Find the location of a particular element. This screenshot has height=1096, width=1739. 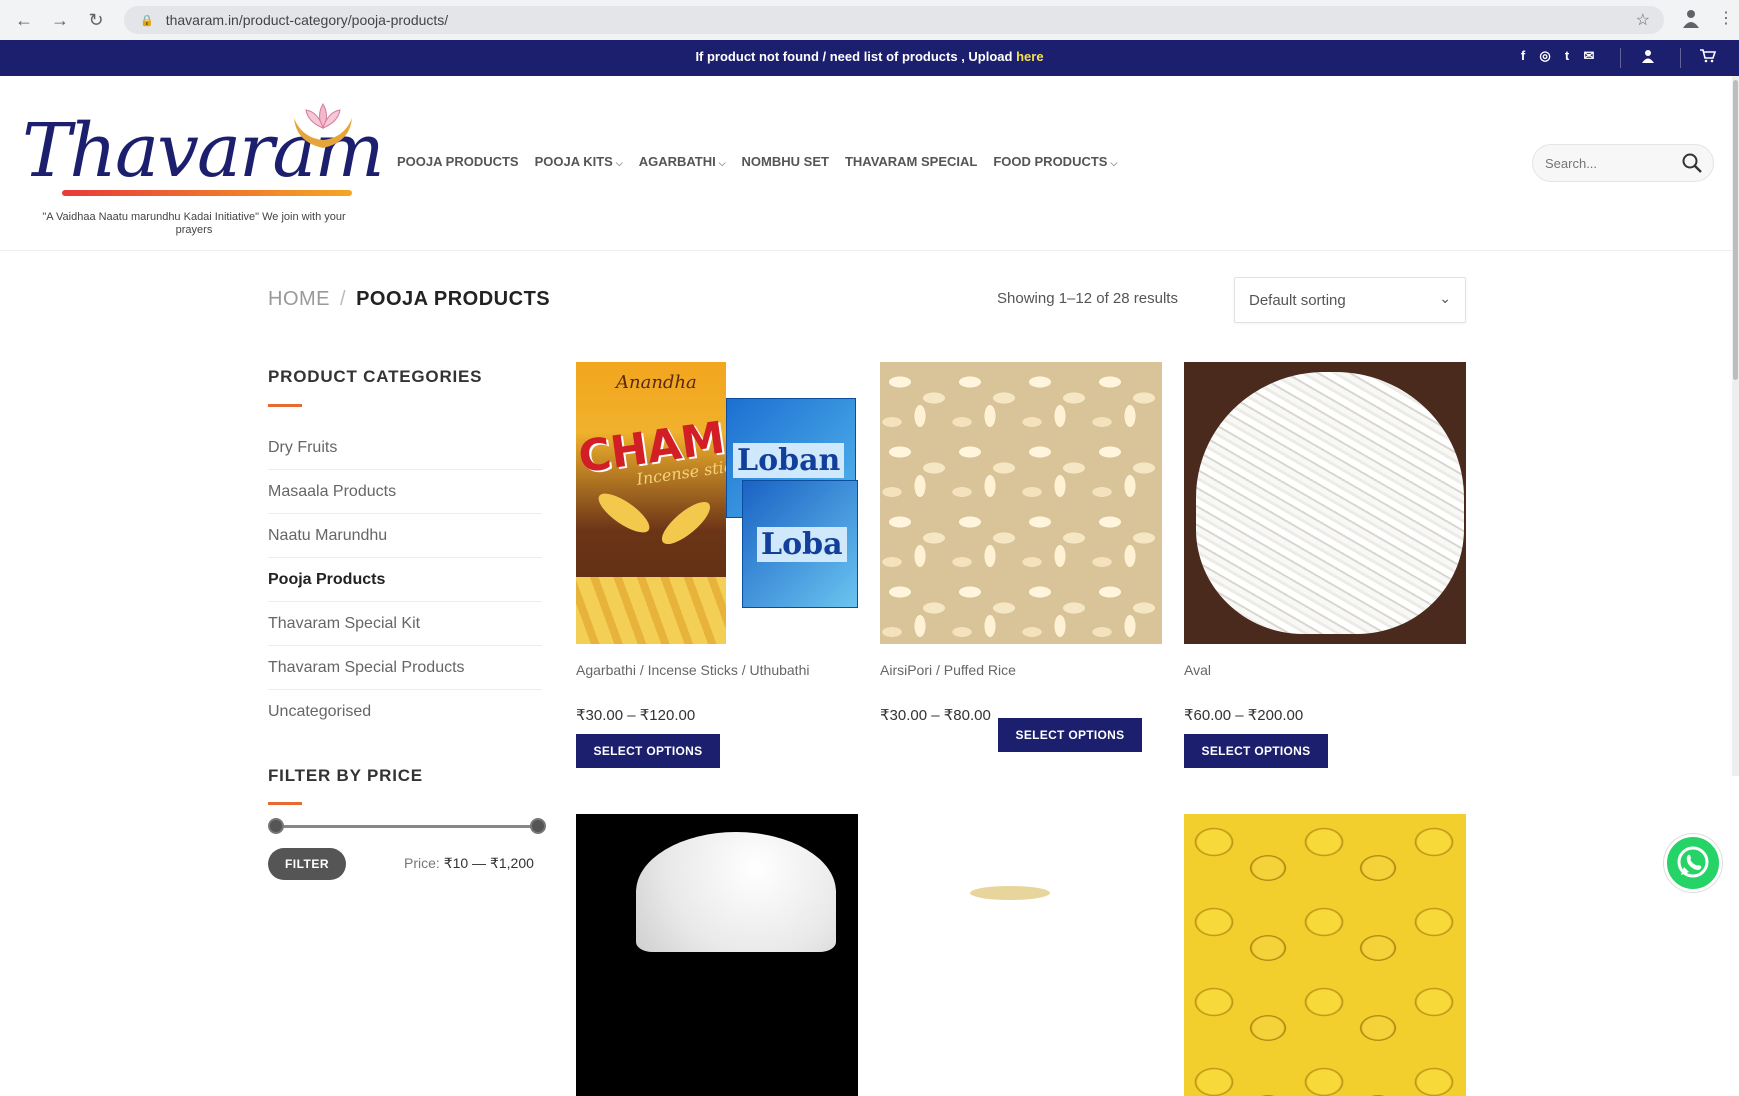

price-range-label: Price: ₹10 — ₹1,200 is located at coordinates (469, 863).